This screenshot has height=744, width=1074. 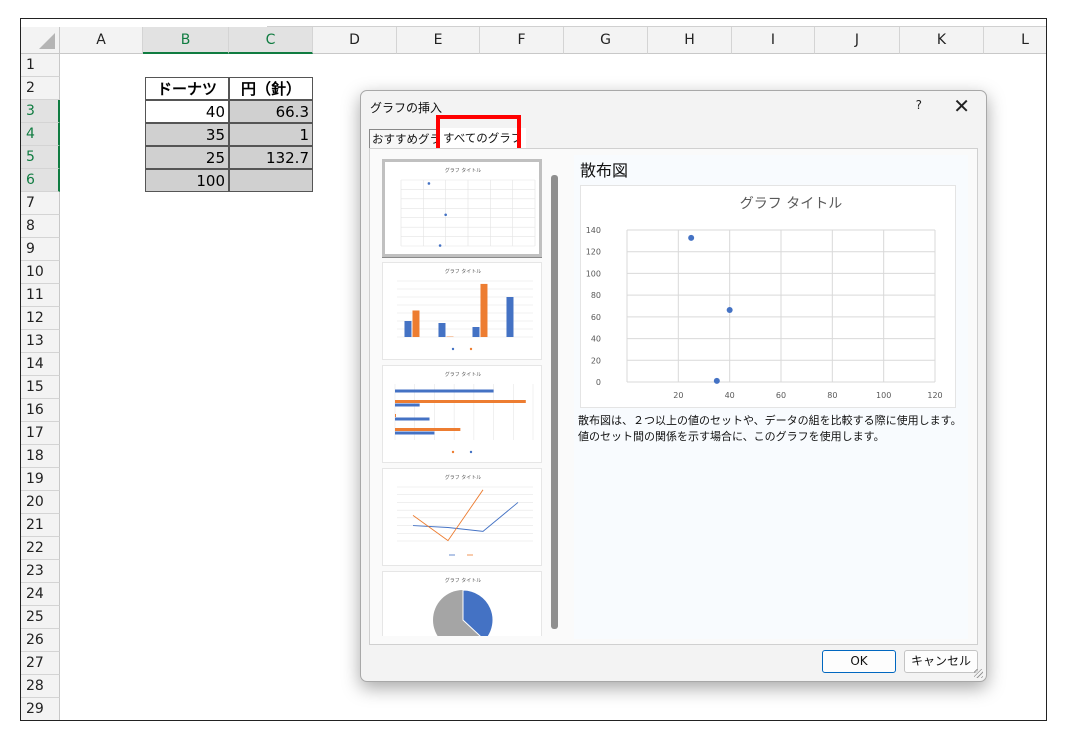 What do you see at coordinates (768, 296) in the screenshot?
I see `preview-chart: グラフ タイトル 0 20 40 60 80 100 120 140 20 40 60 80 100 120` at bounding box center [768, 296].